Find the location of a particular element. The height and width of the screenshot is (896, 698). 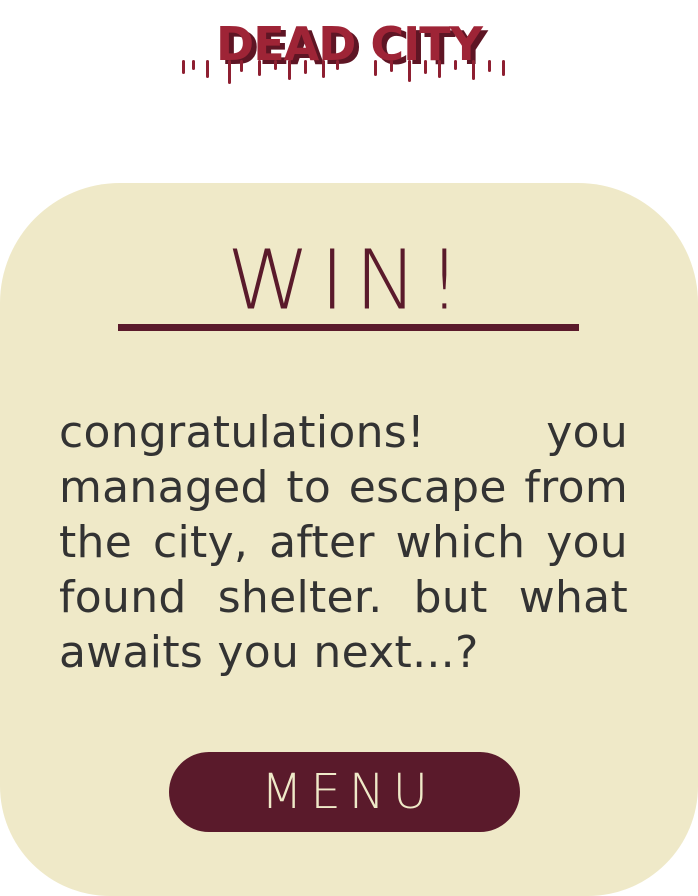

title-divider is located at coordinates (348, 327).